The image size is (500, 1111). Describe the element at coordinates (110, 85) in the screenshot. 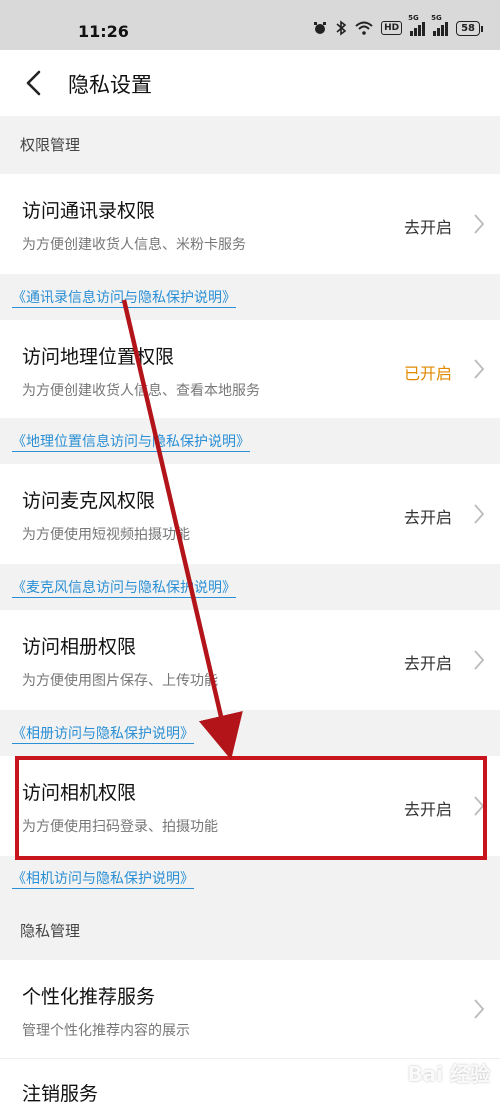

I see `page-title: 隐私设置` at that location.